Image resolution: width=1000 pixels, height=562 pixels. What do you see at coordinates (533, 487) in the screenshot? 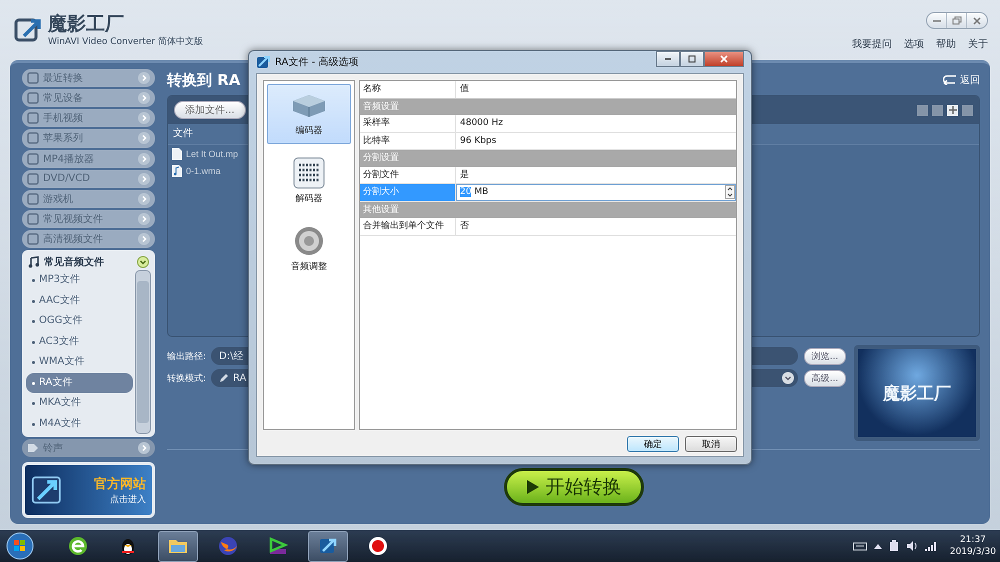
I see `play-icon` at bounding box center [533, 487].